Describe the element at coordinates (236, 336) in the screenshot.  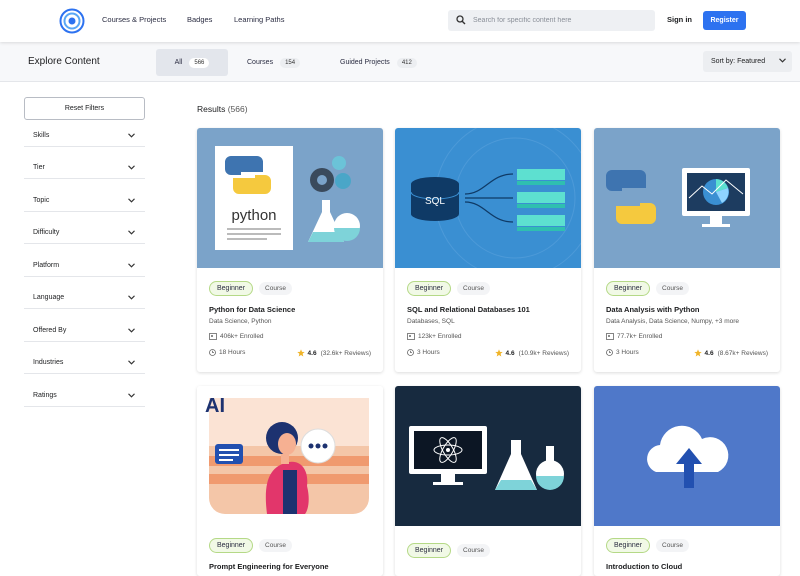
I see `enrolled-count: 406k+ Enrolled` at that location.